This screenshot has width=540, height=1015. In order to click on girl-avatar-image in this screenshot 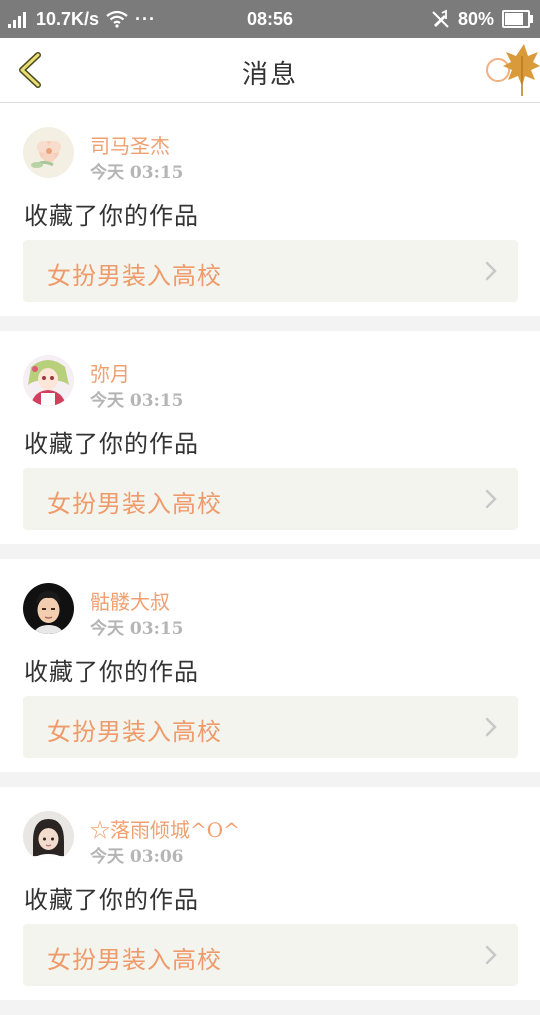, I will do `click(48, 836)`.